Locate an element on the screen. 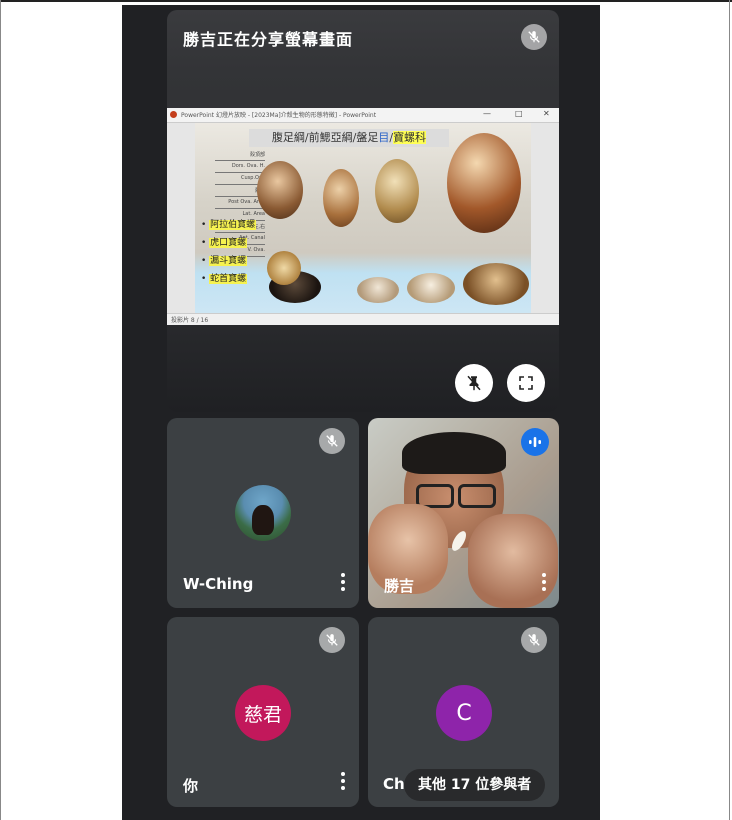 The width and height of the screenshot is (732, 820). bullet-item: • 阿拉伯寶螺 is located at coordinates (229, 225).